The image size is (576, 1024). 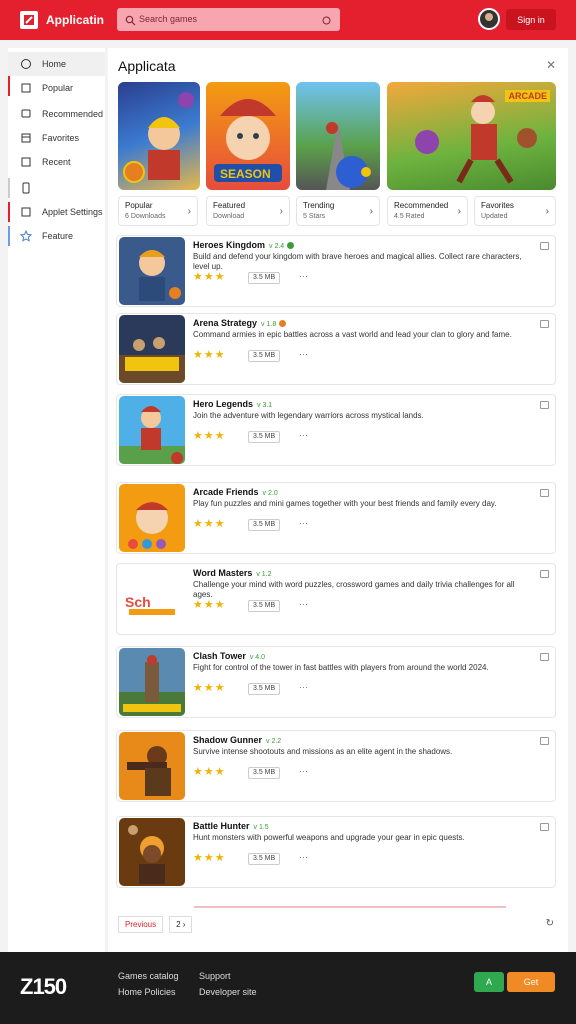 I want to click on banner-arcade: ARCADE, so click(x=471, y=136).